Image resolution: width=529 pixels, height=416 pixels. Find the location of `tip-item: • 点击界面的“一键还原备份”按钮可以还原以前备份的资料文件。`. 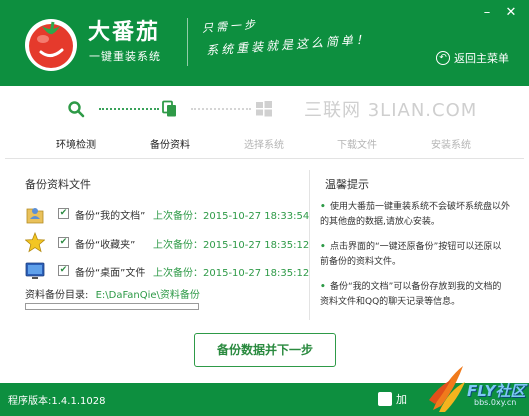

tip-item: • 点击界面的“一键还原备份”按钮可以还原以前备份的资料文件。 is located at coordinates (415, 255).